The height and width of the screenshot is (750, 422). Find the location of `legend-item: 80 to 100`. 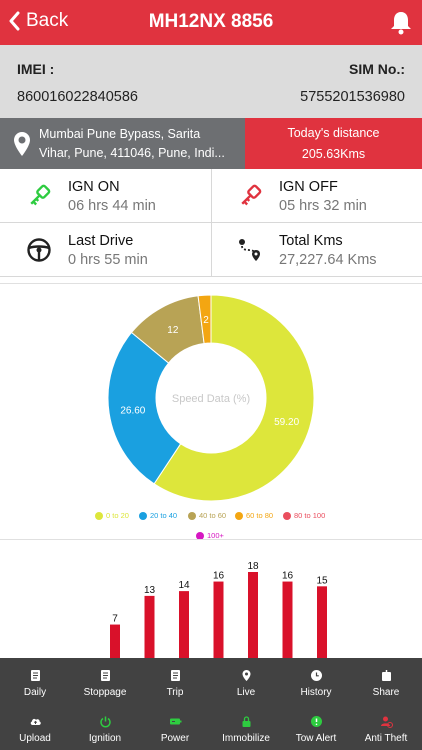

legend-item: 80 to 100 is located at coordinates (304, 515).